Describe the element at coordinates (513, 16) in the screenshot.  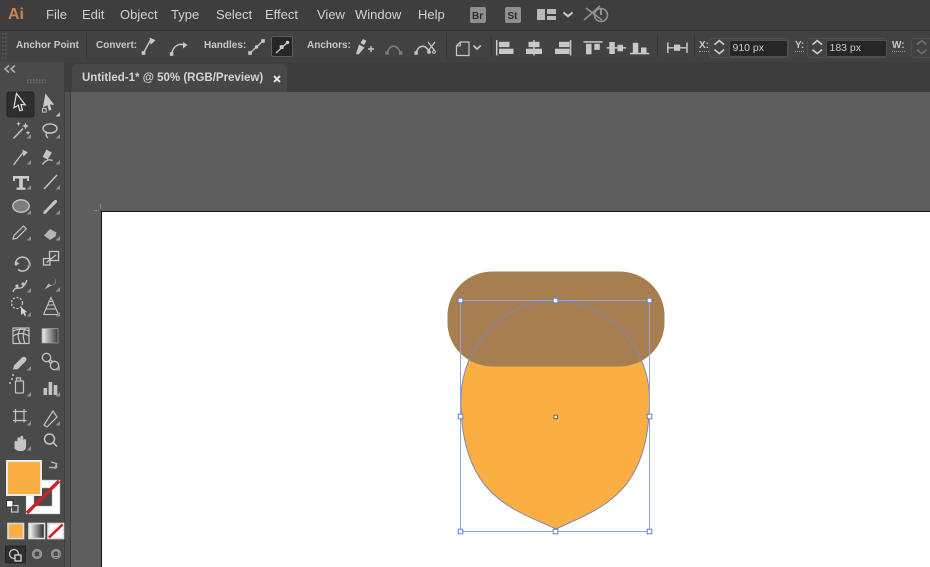
I see `svg-text: St` at that location.